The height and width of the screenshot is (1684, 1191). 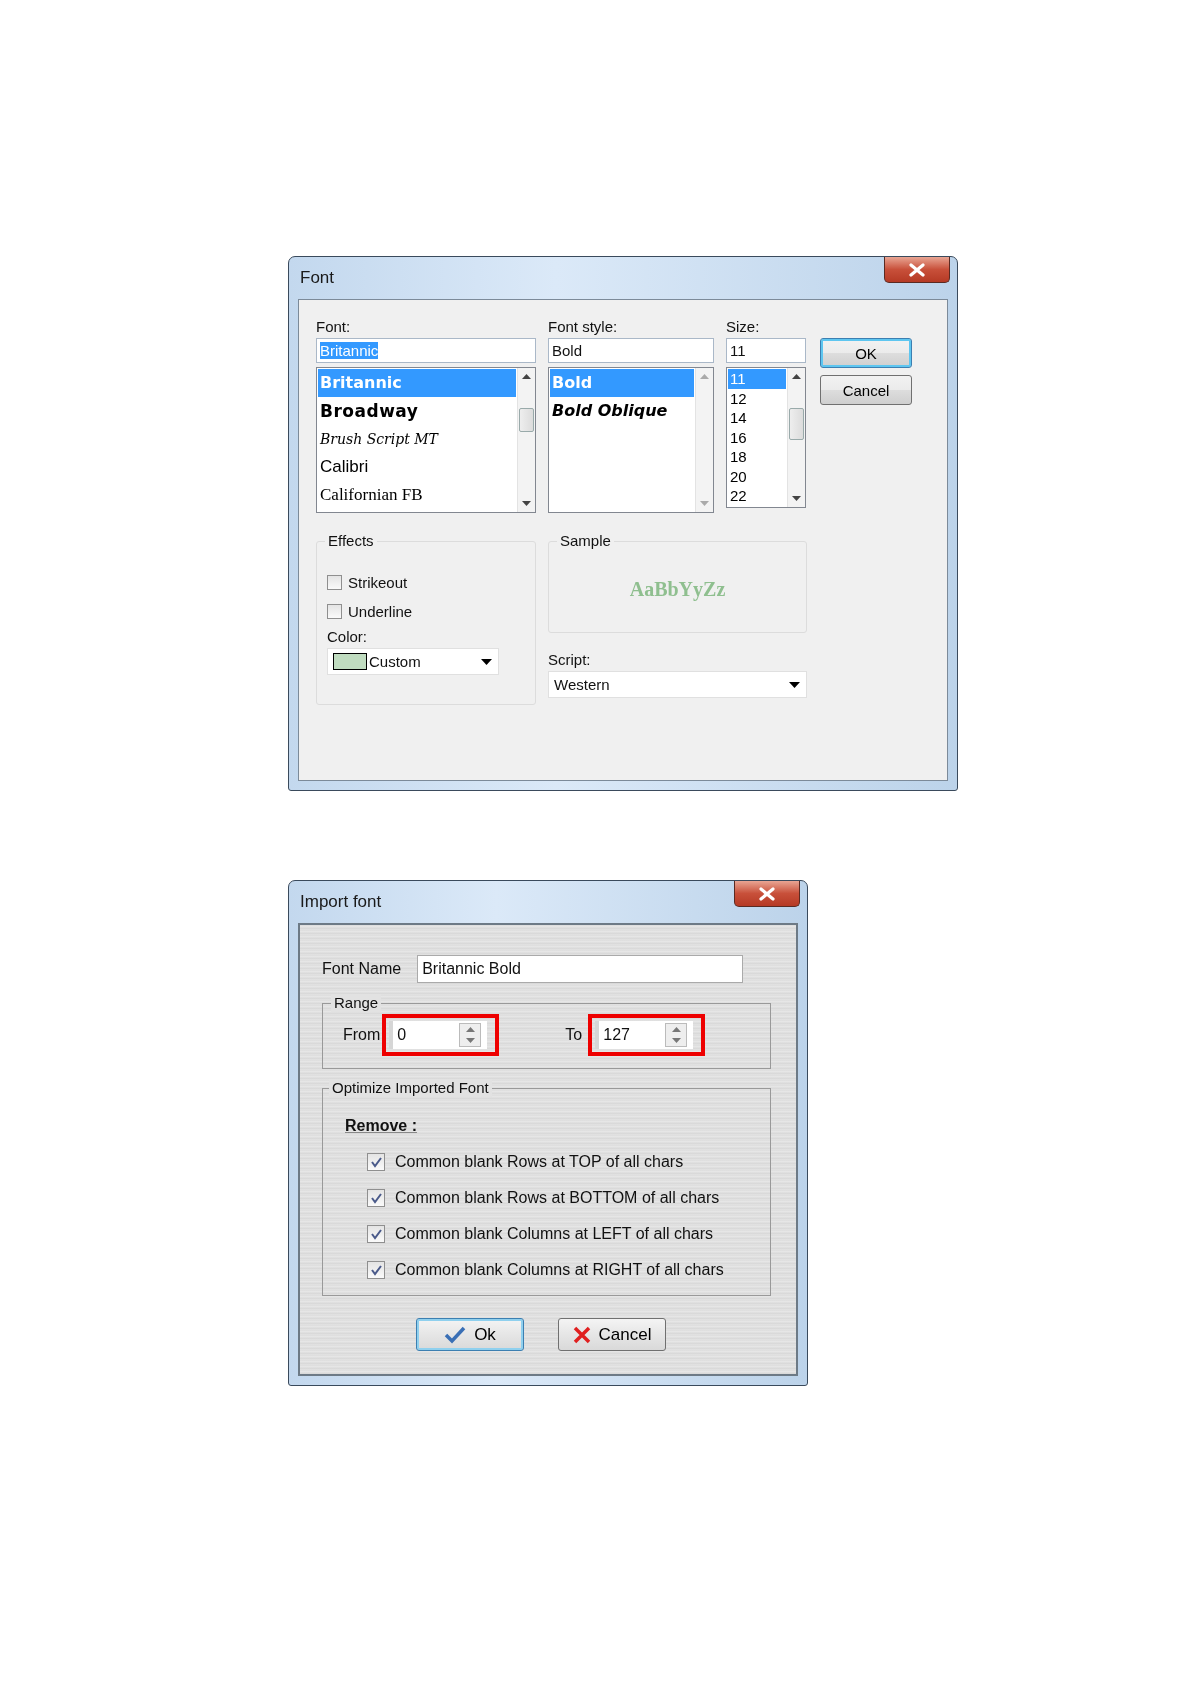 I want to click on size-list: 11 12 14 16 18 20 22, so click(x=766, y=437).